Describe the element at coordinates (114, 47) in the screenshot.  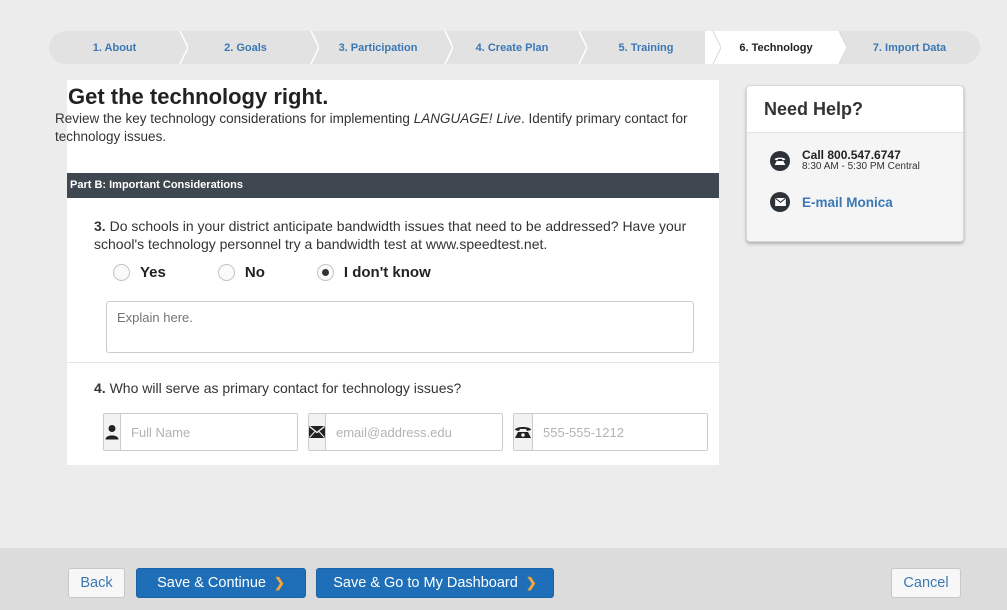
I see `step-label: 1. About` at that location.